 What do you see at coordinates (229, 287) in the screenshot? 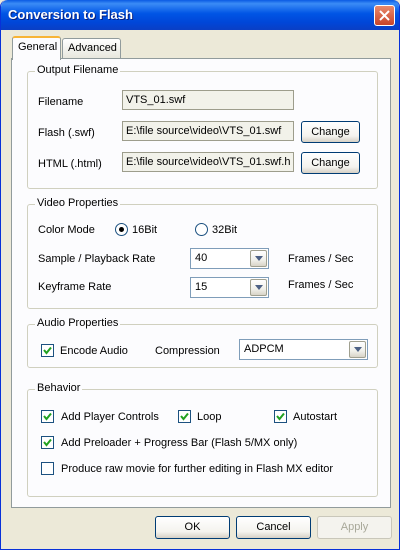
I see `keyframe-rate-select: 15` at bounding box center [229, 287].